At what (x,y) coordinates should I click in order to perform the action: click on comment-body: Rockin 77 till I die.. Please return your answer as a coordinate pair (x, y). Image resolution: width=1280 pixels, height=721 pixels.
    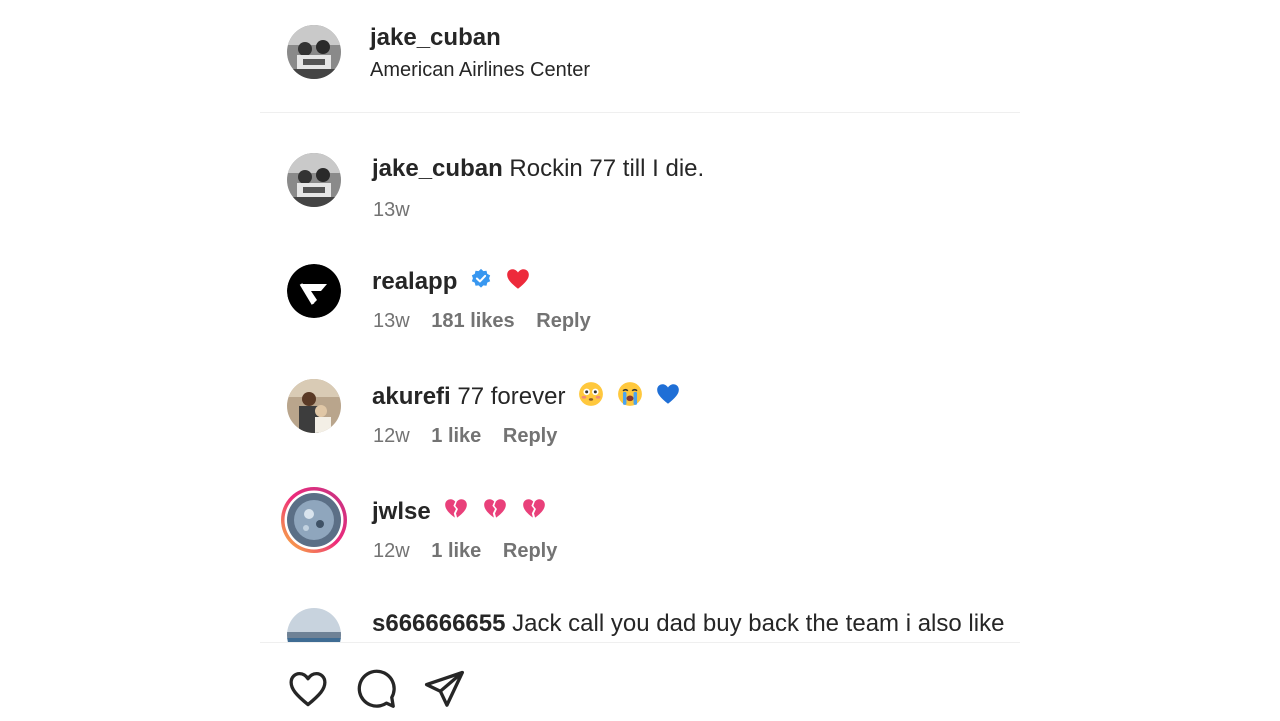
    Looking at the image, I should click on (607, 168).